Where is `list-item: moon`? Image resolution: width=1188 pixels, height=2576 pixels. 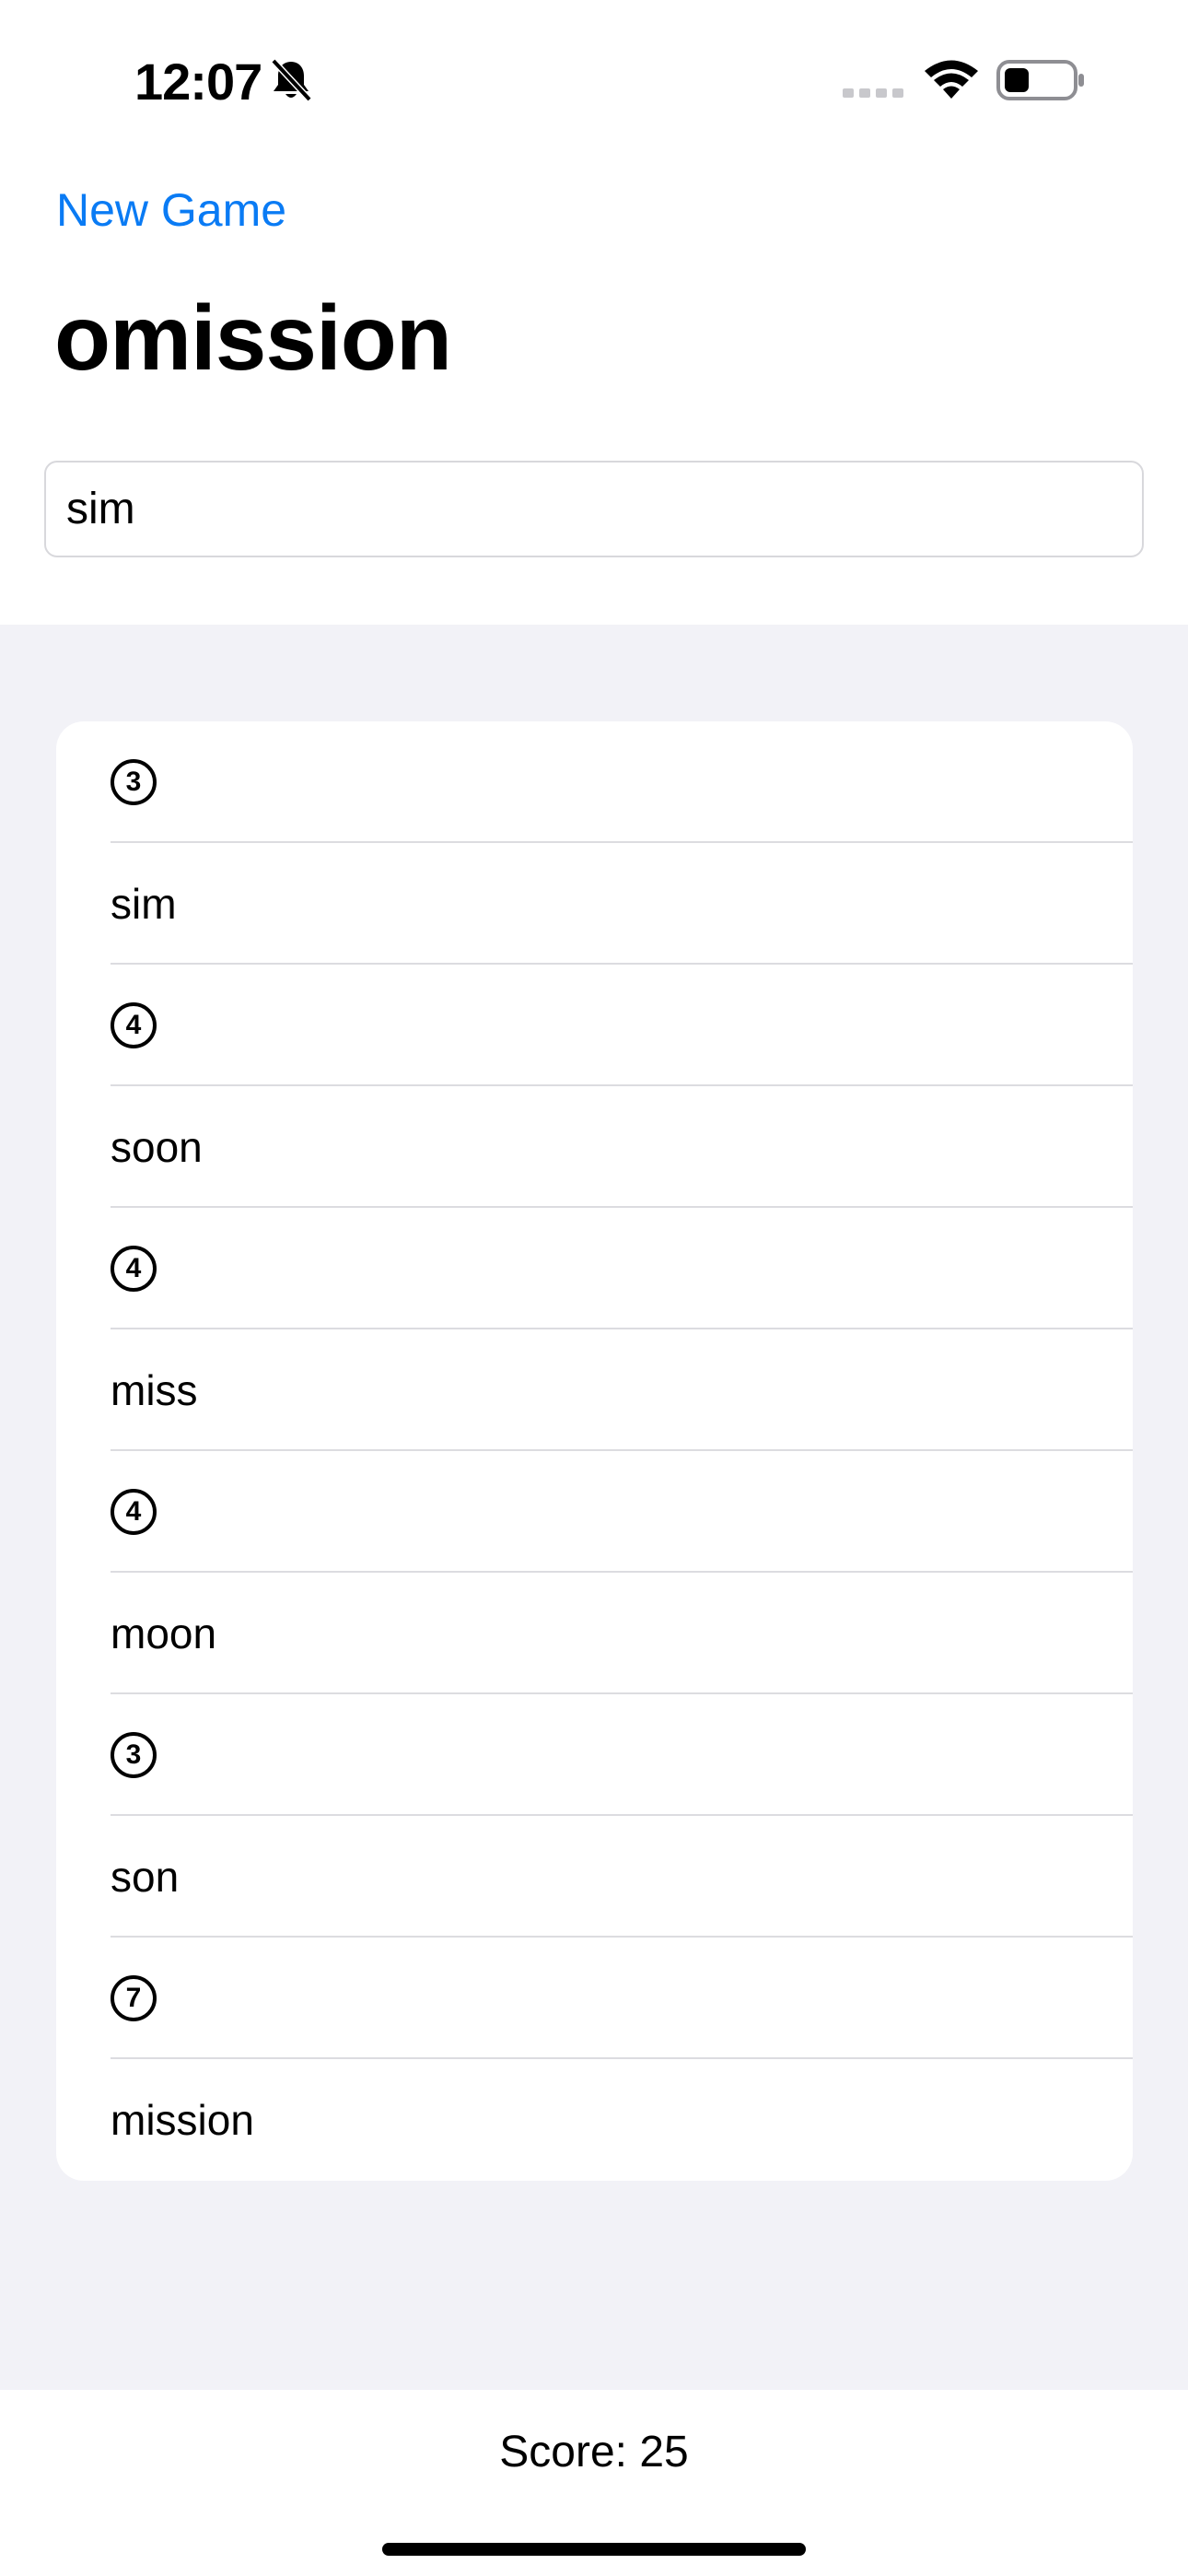 list-item: moon is located at coordinates (594, 1633).